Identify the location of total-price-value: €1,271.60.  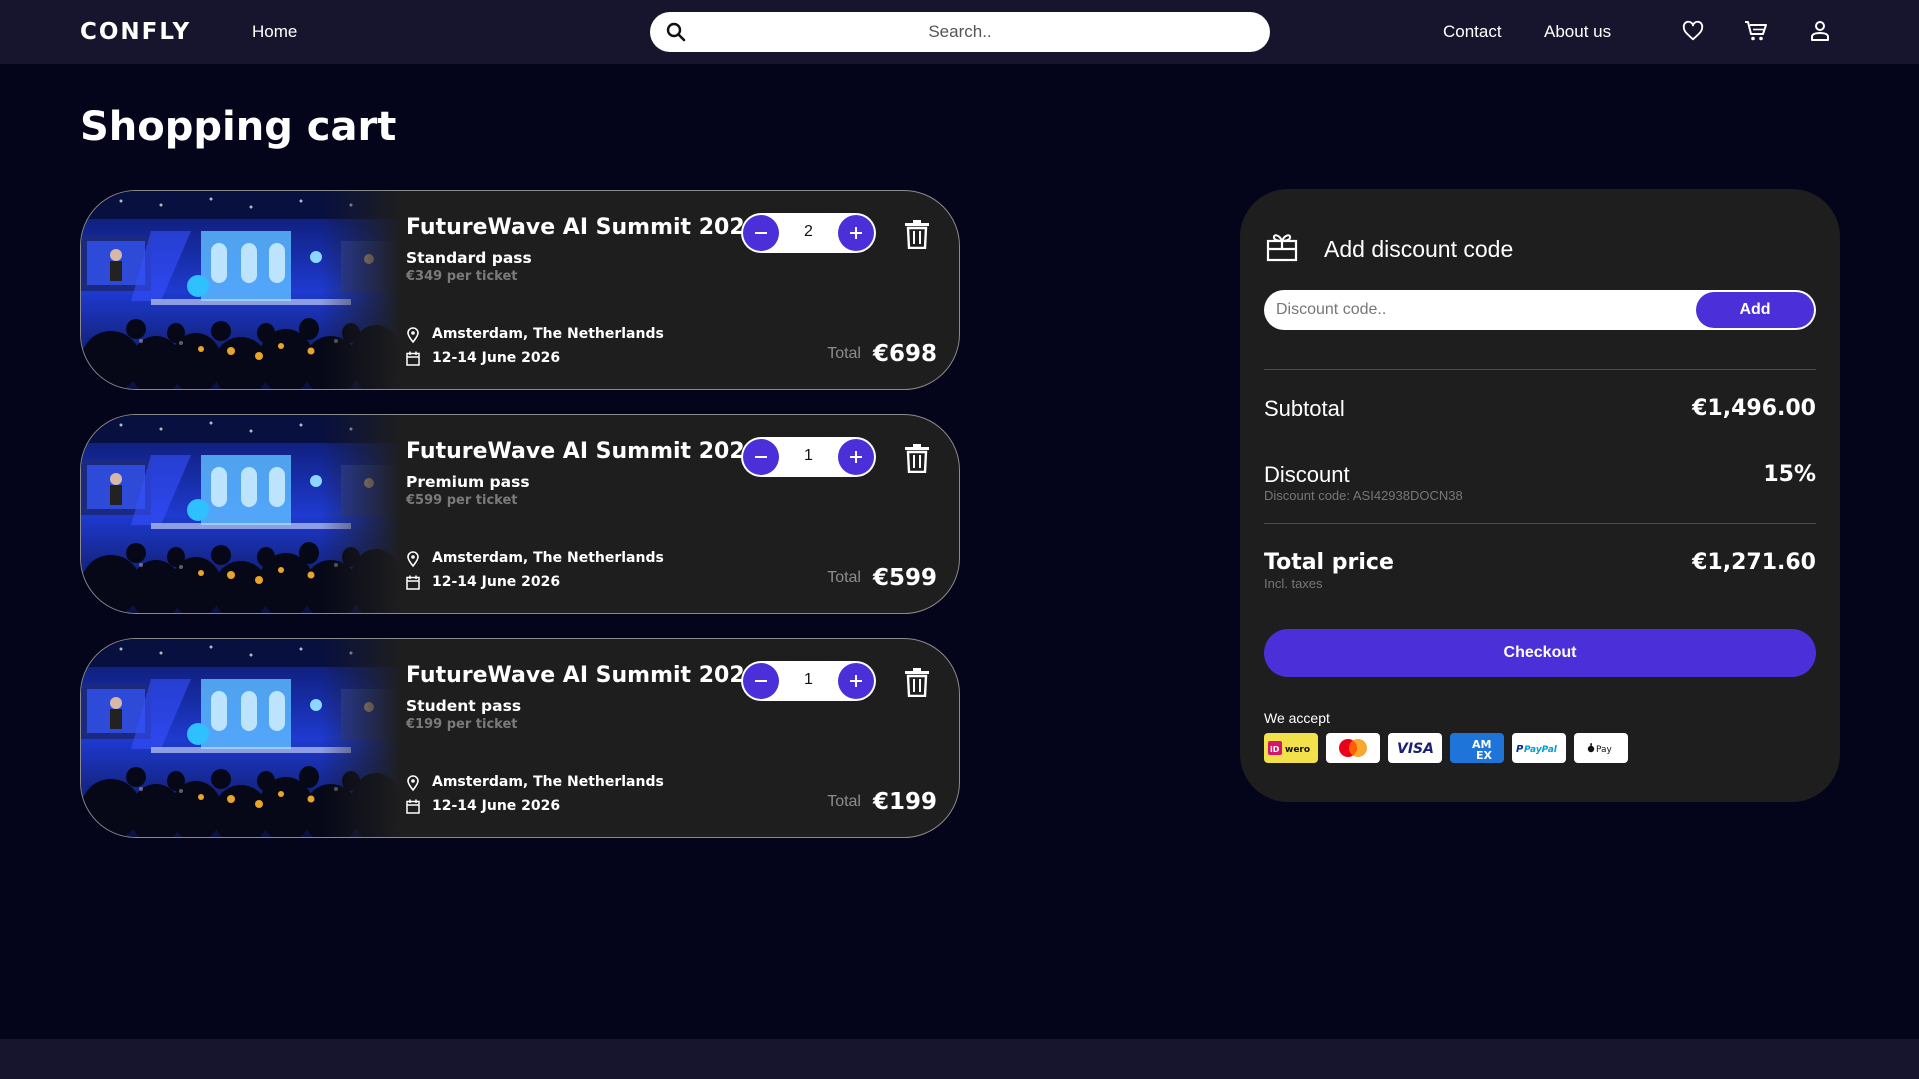
(1754, 562).